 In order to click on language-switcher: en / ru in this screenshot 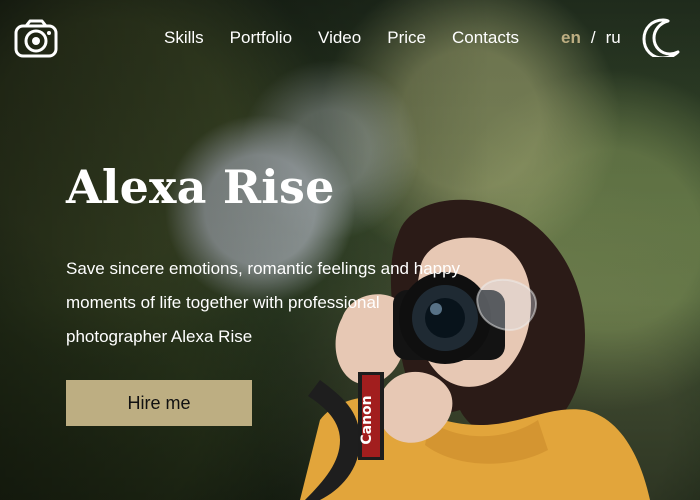, I will do `click(591, 38)`.